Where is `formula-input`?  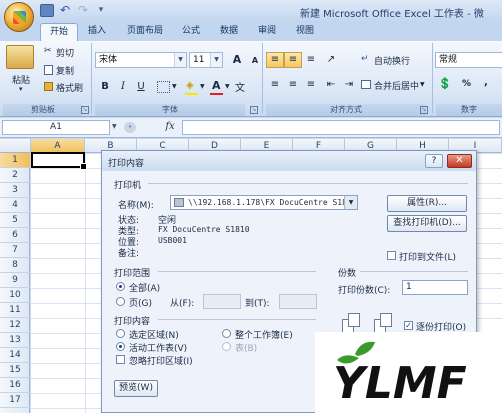 formula-input is located at coordinates (341, 127).